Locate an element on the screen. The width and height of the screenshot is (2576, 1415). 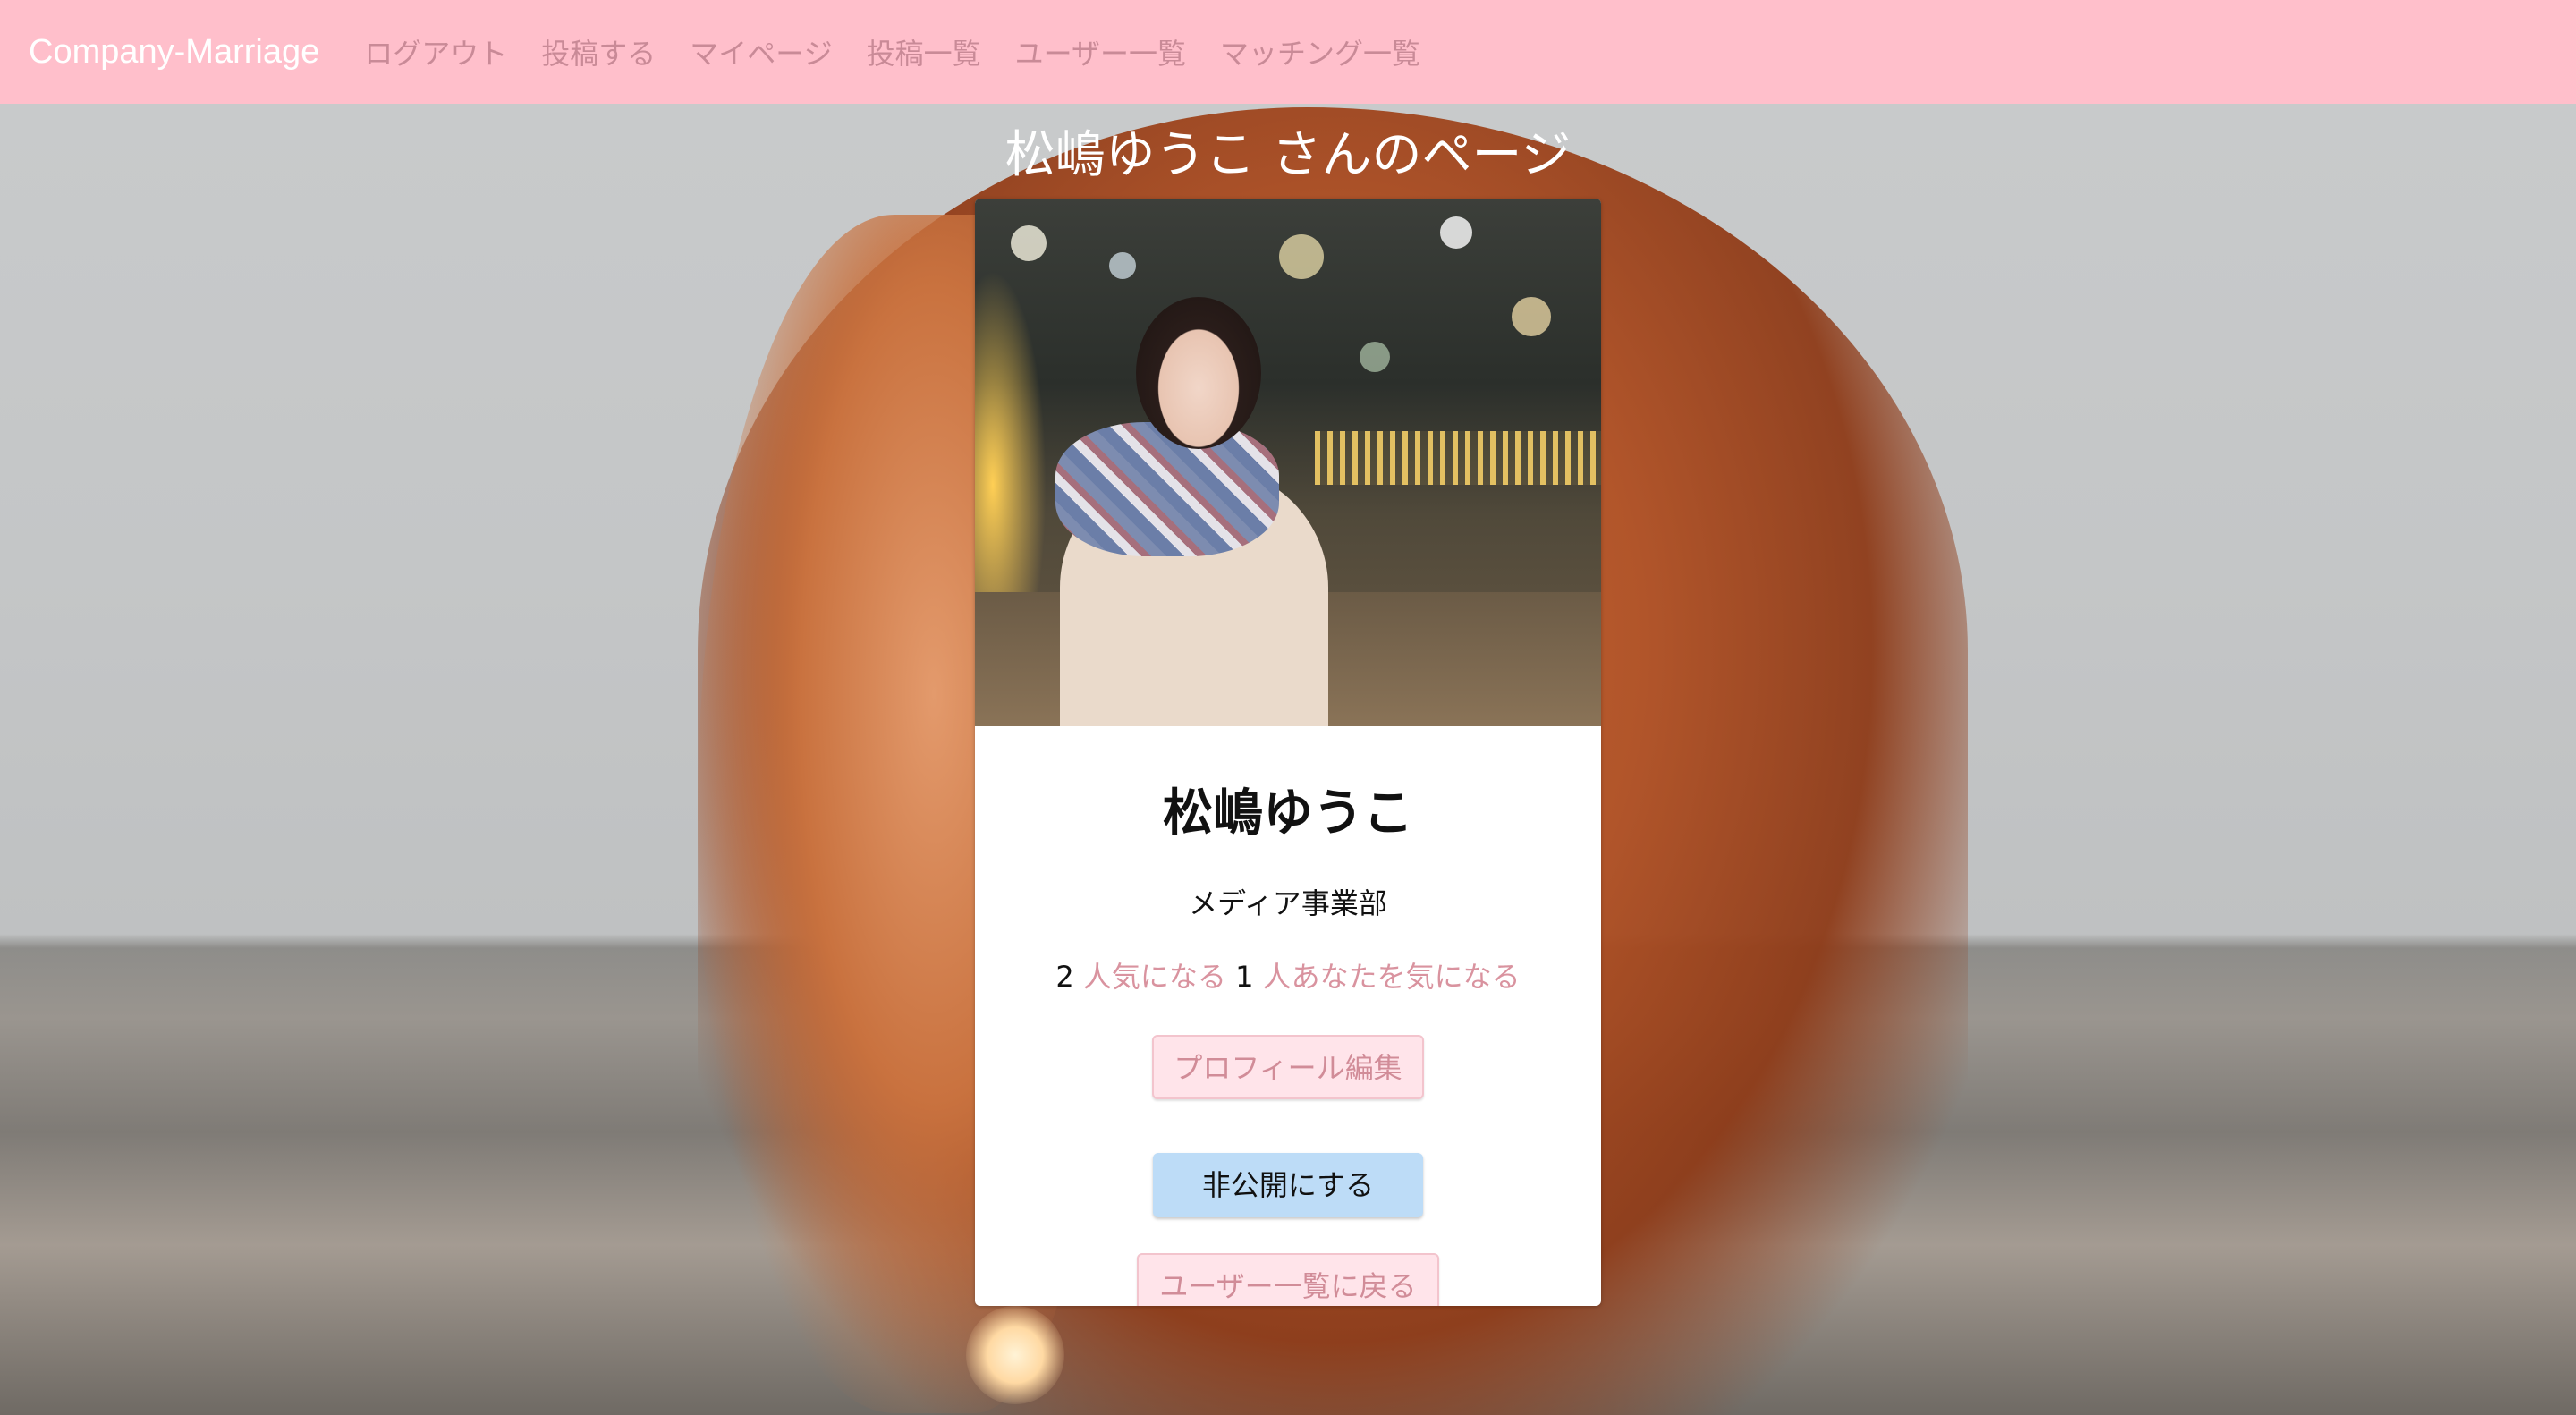
make-private-button: 非公開にする is located at coordinates (1288, 1185).